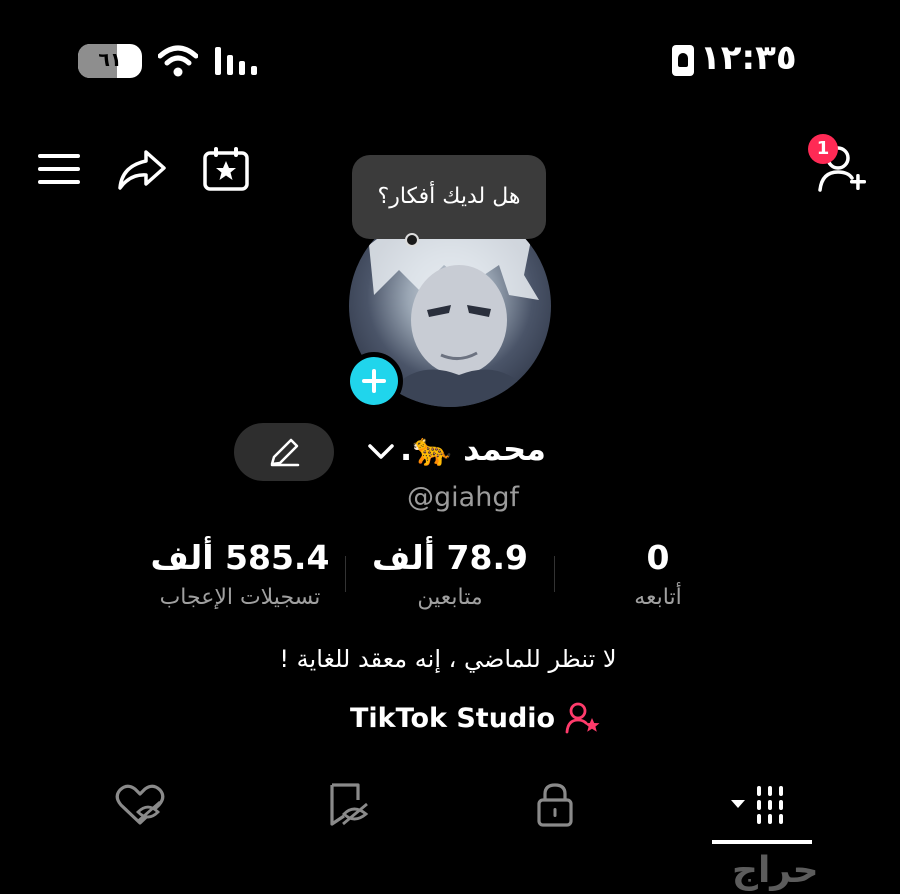  I want to click on ideas-tooltip: هل لديك أفكار؟, so click(449, 197).